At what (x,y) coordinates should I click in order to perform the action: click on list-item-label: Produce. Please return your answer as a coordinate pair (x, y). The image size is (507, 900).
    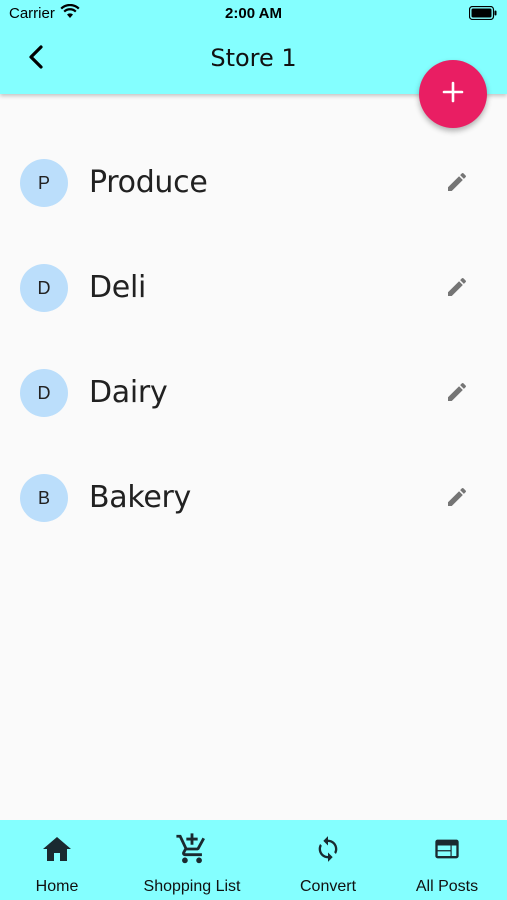
    Looking at the image, I should click on (148, 182).